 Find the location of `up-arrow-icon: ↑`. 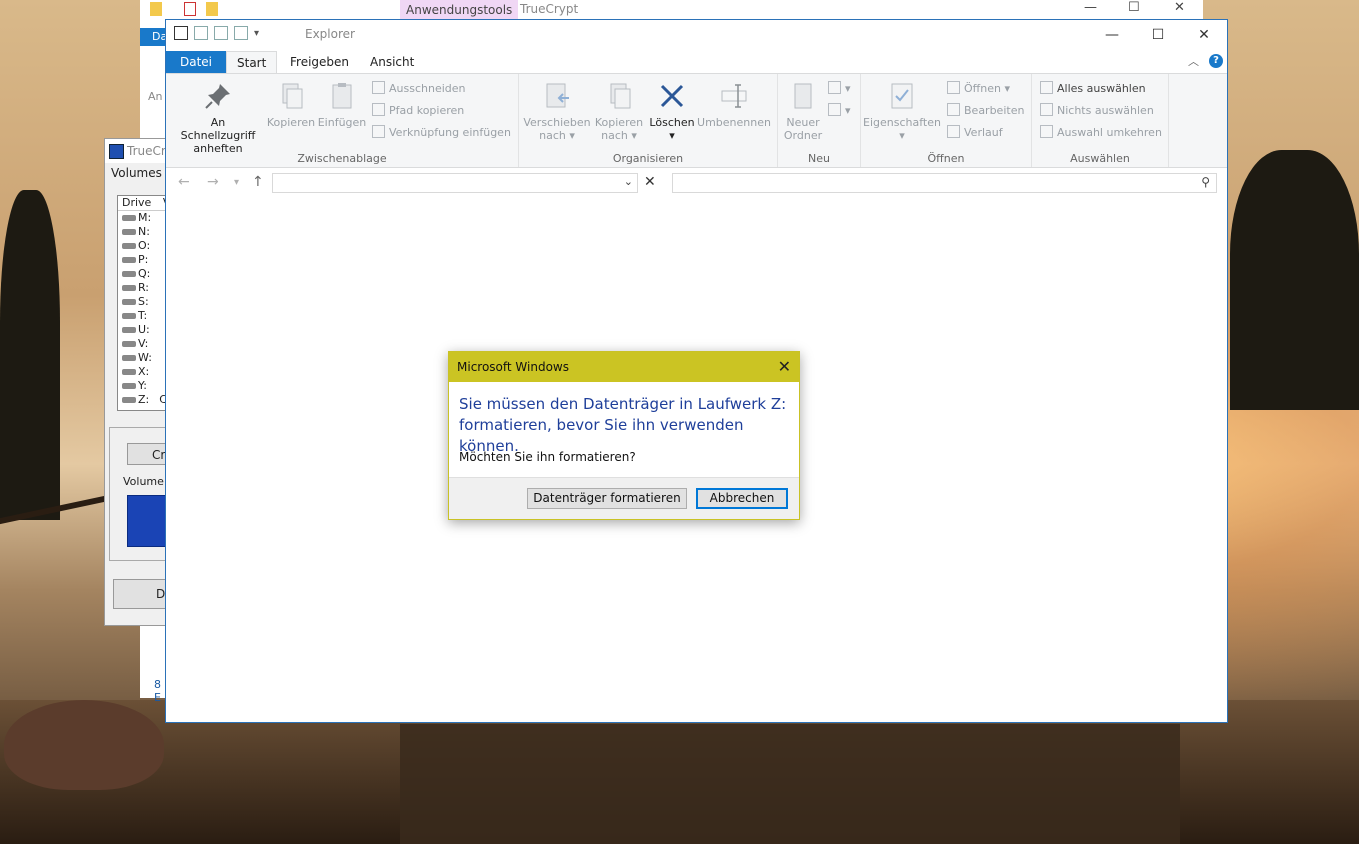

up-arrow-icon: ↑ is located at coordinates (258, 182).